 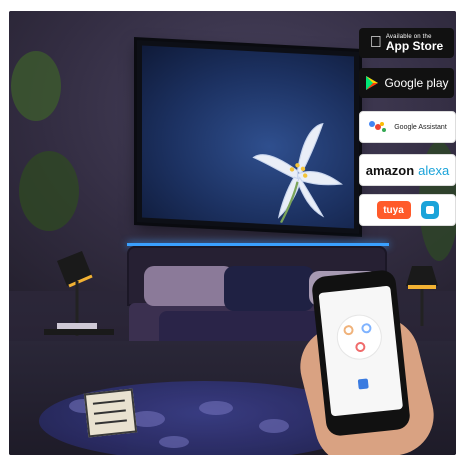 I want to click on google-assistant-badge: Google Assistant, so click(x=407, y=127).